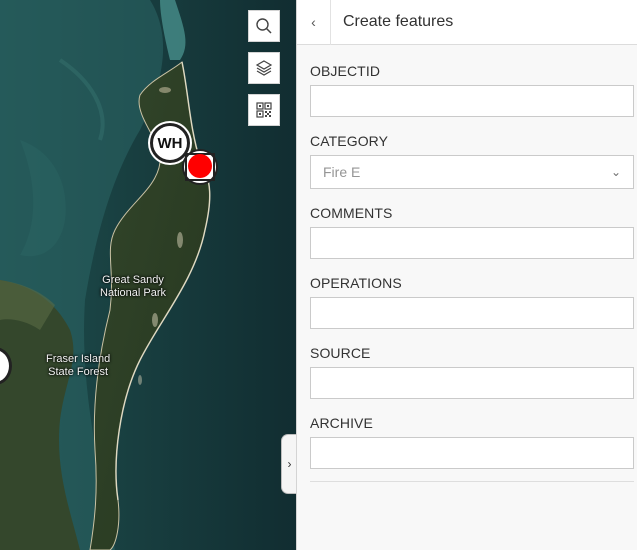 The width and height of the screenshot is (637, 550). I want to click on label-fraser-island-state-forest: Fraser Island State Forest, so click(78, 365).